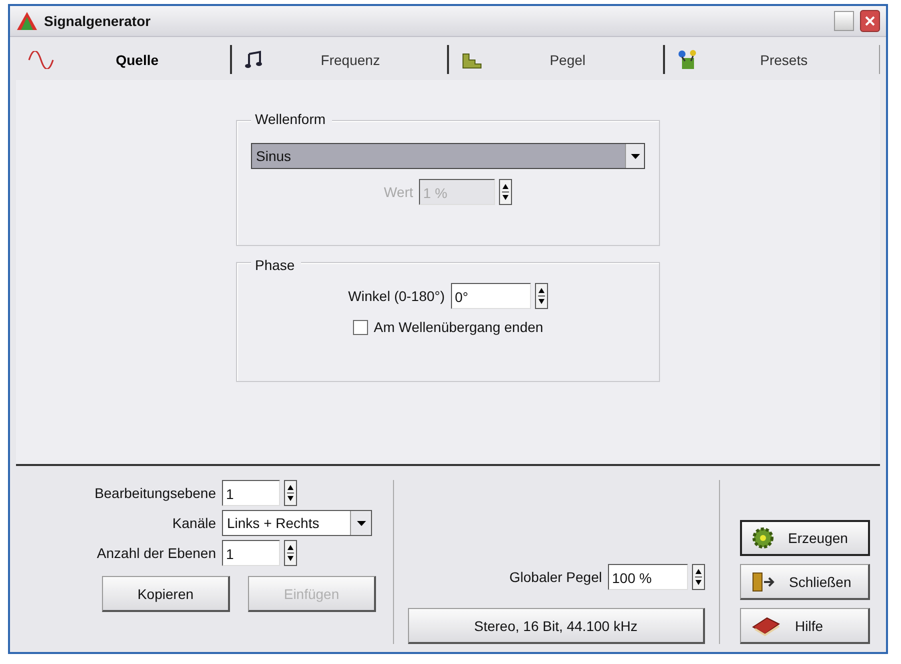 This screenshot has height=664, width=901. I want to click on close-button, so click(870, 21).